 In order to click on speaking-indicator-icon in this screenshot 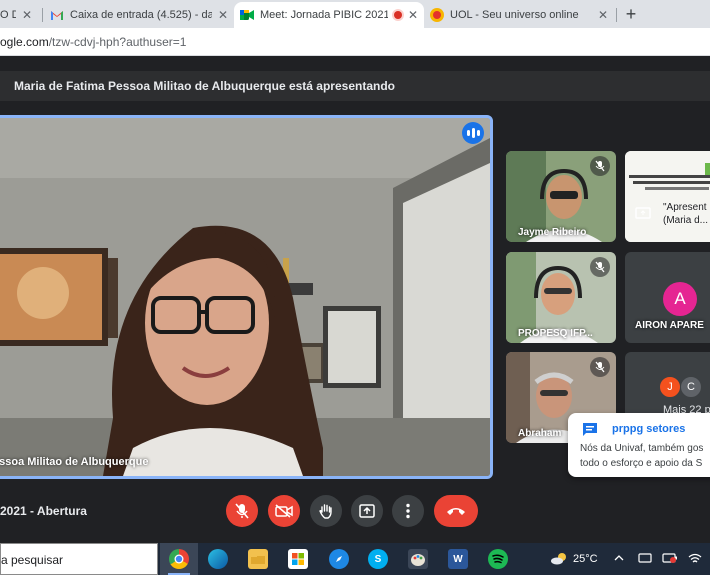, I will do `click(473, 133)`.